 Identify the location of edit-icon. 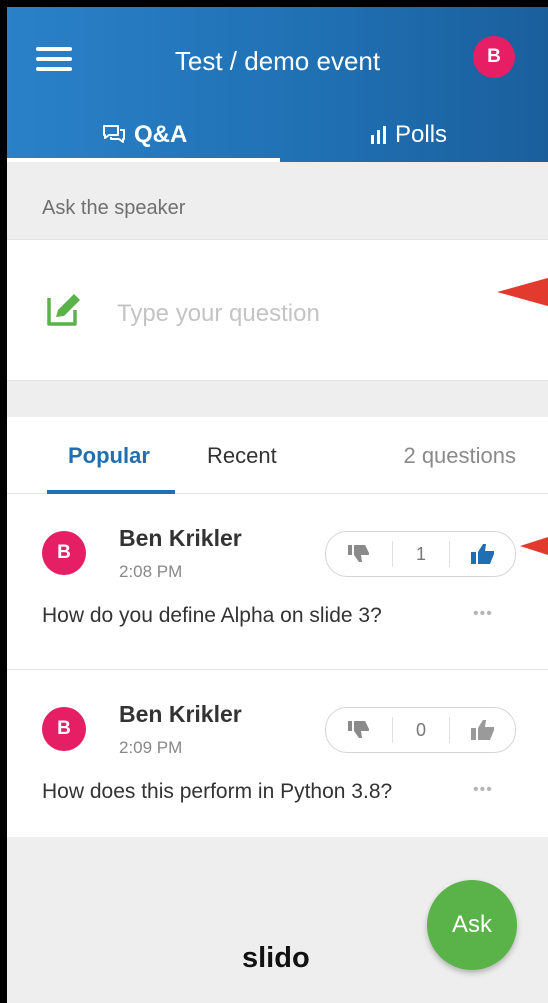
(63, 310).